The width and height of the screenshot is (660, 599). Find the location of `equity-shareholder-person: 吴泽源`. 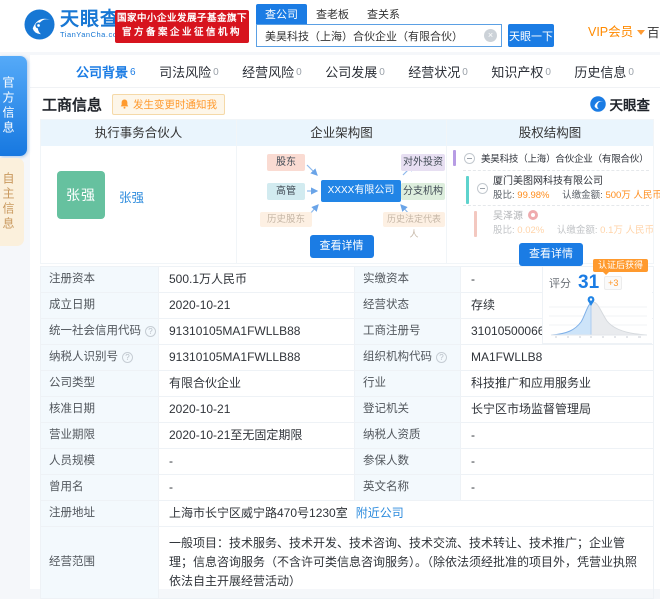

equity-shareholder-person: 吴泽源 is located at coordinates (508, 216).